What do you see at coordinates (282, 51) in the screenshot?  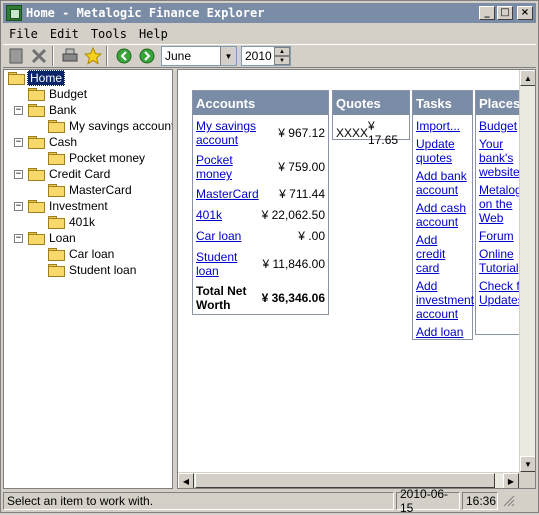 I see `spin-up-icon: ▲` at bounding box center [282, 51].